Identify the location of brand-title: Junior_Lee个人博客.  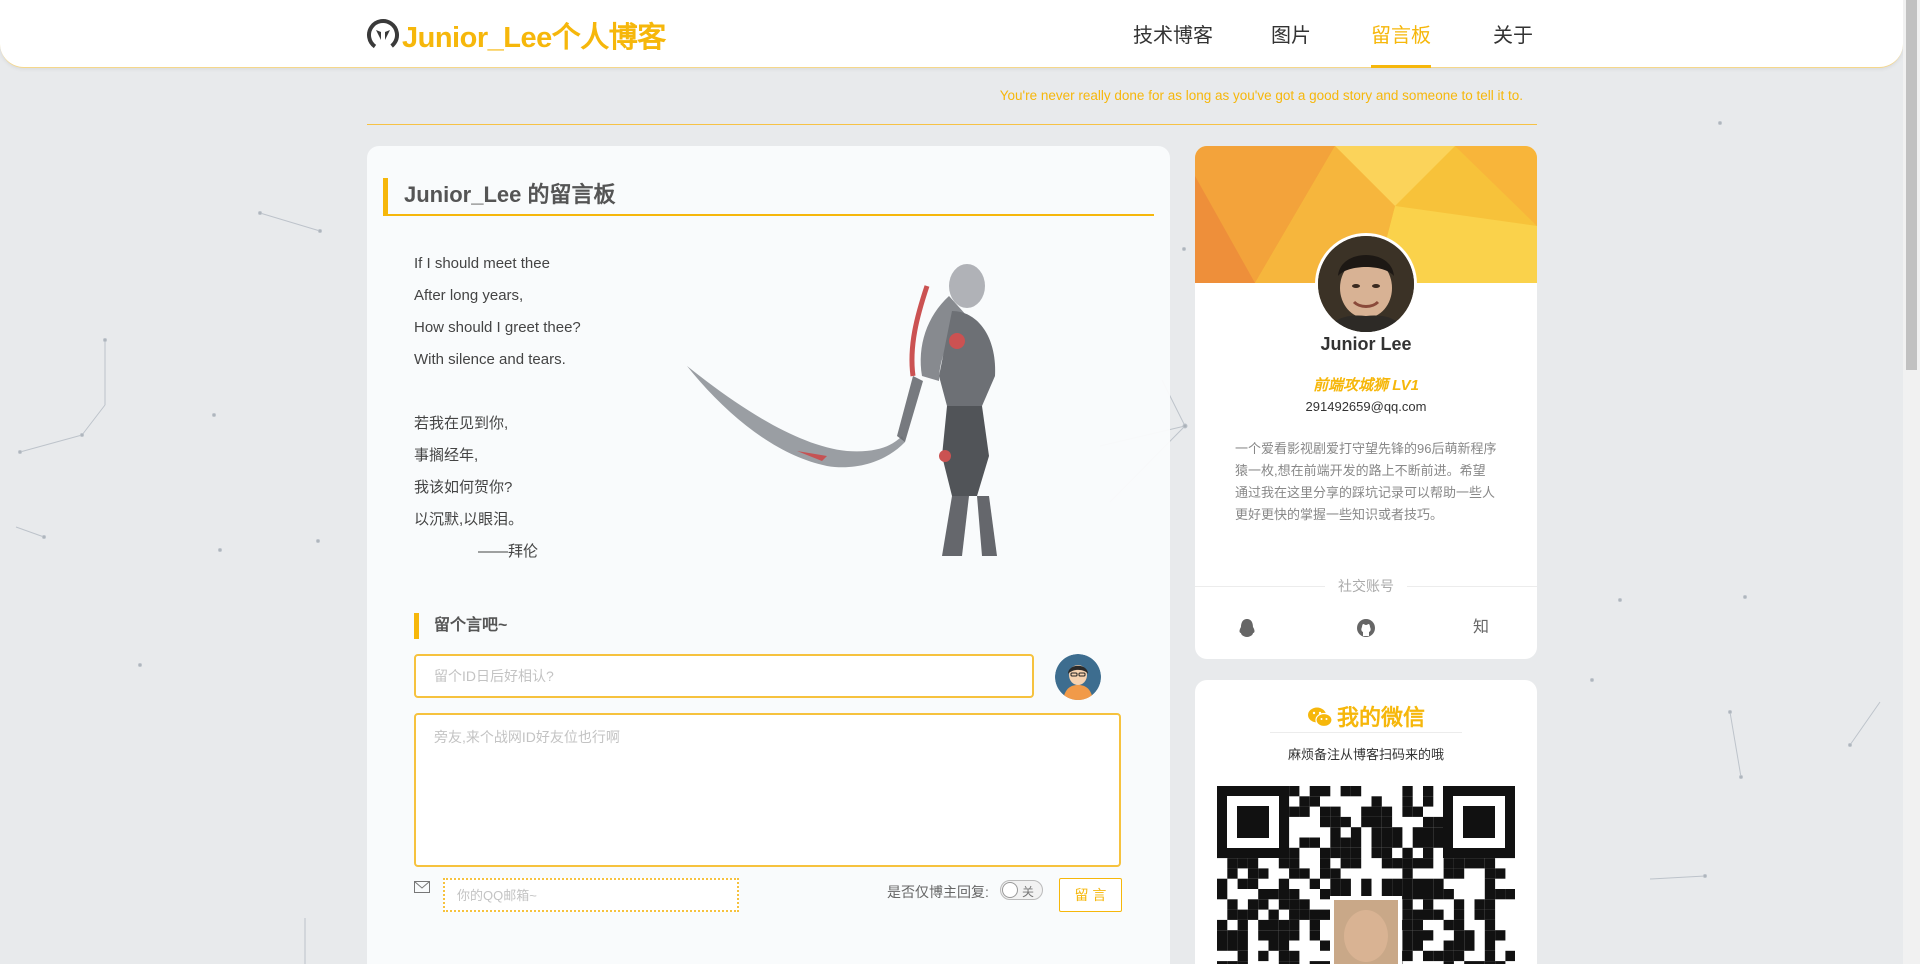
(534, 38).